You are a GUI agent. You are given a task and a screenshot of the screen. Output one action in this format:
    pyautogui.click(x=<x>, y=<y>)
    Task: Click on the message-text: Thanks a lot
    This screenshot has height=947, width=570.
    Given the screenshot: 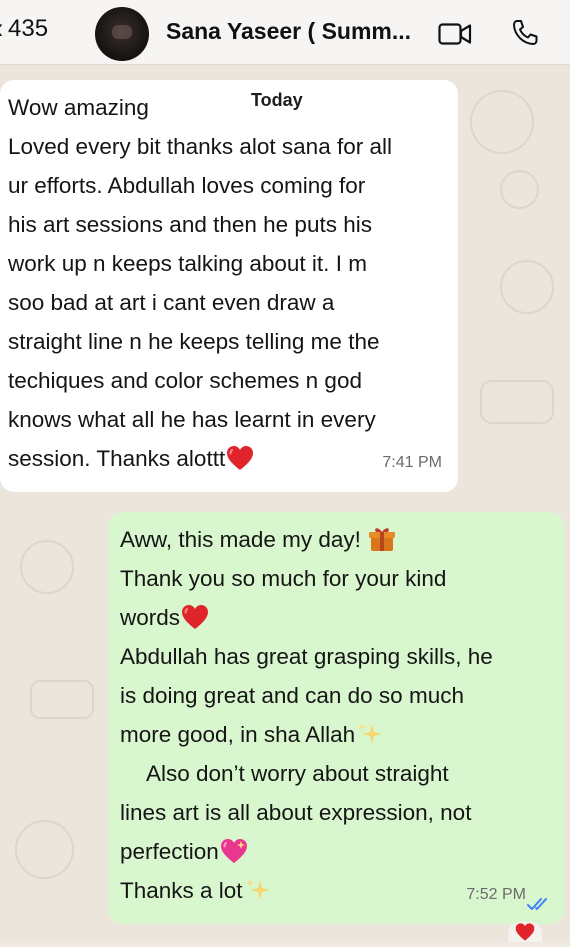 What is the action you would take?
    pyautogui.click(x=181, y=890)
    